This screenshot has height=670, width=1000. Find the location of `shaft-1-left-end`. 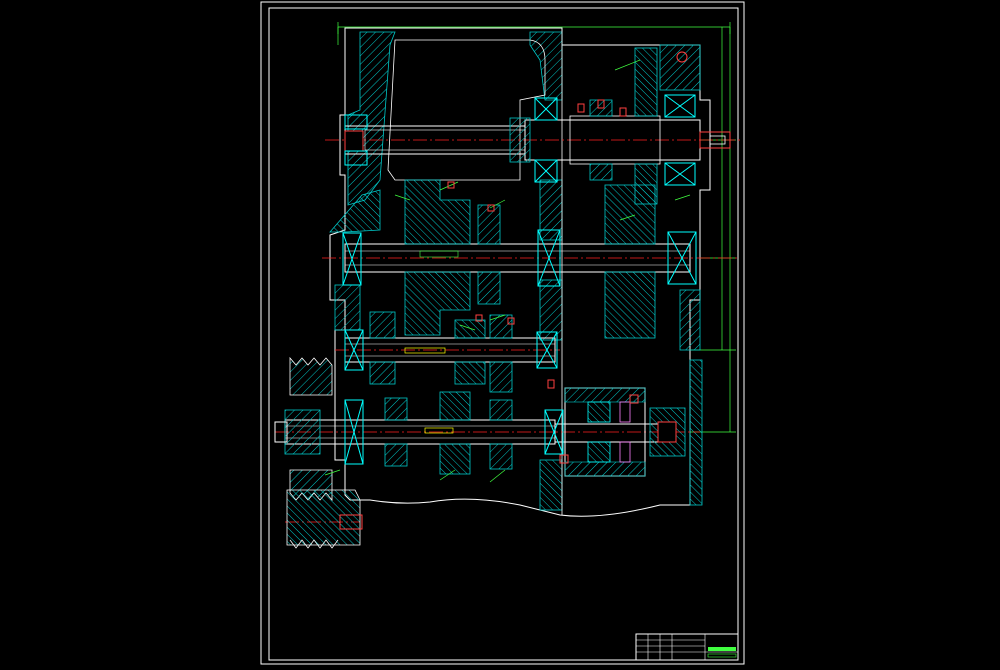

shaft-1-left-end is located at coordinates (354, 141).